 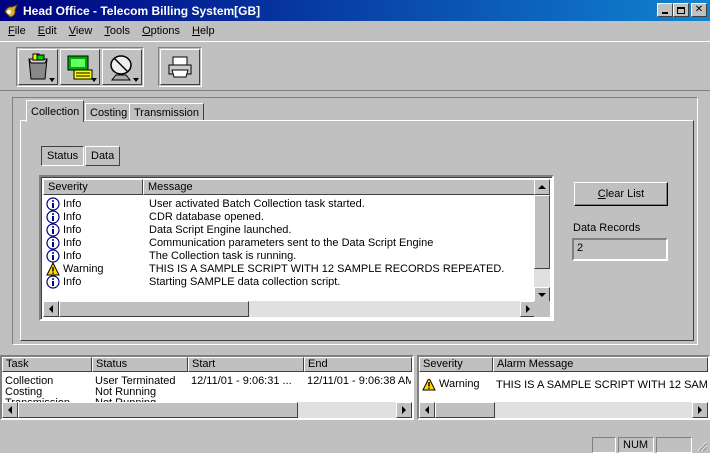 I want to click on subtab-status: Status, so click(x=63, y=156).